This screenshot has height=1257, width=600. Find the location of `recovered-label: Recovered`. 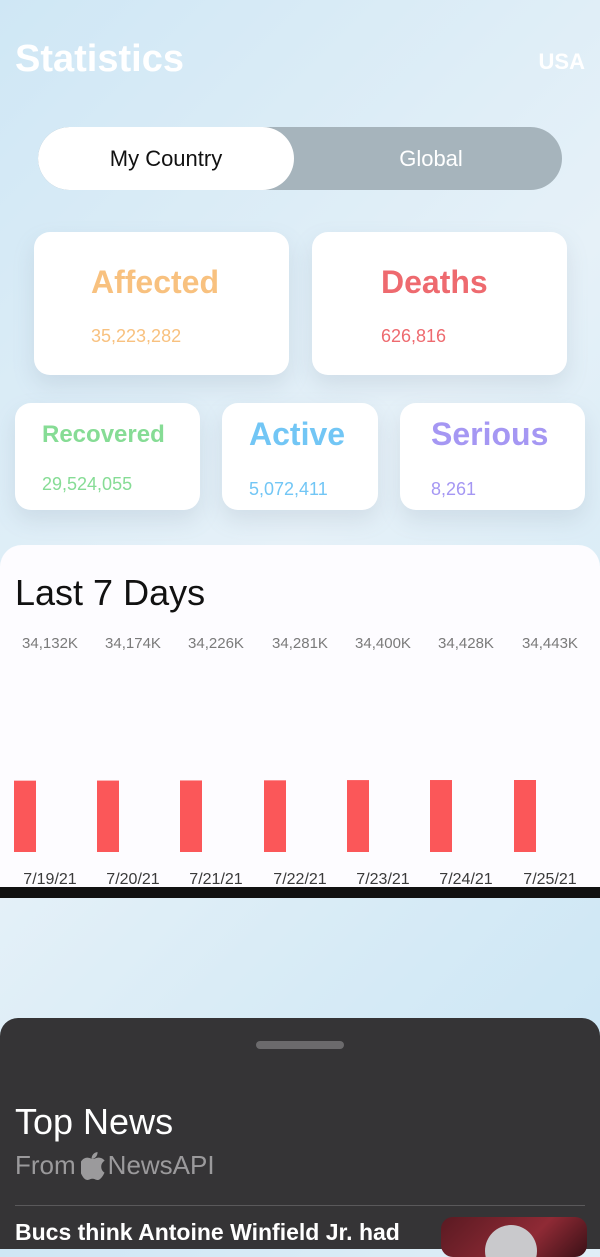

recovered-label: Recovered is located at coordinates (103, 434).